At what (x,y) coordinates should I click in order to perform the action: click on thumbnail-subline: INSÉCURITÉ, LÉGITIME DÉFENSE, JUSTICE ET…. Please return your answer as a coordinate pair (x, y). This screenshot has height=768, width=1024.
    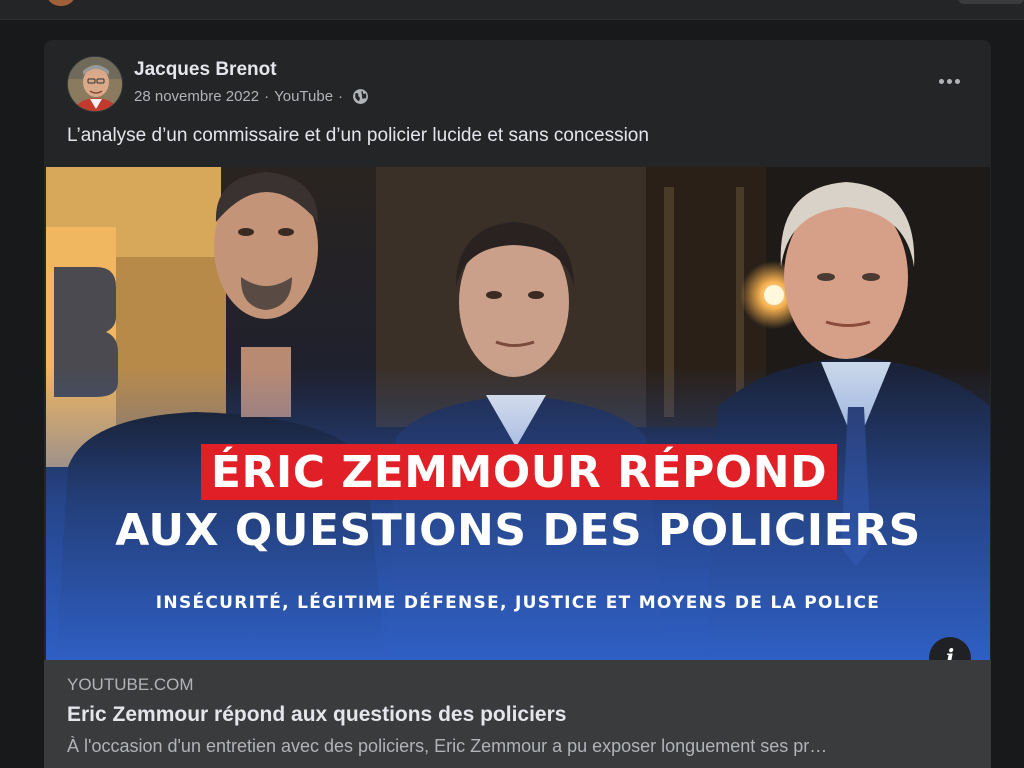
    Looking at the image, I should click on (518, 603).